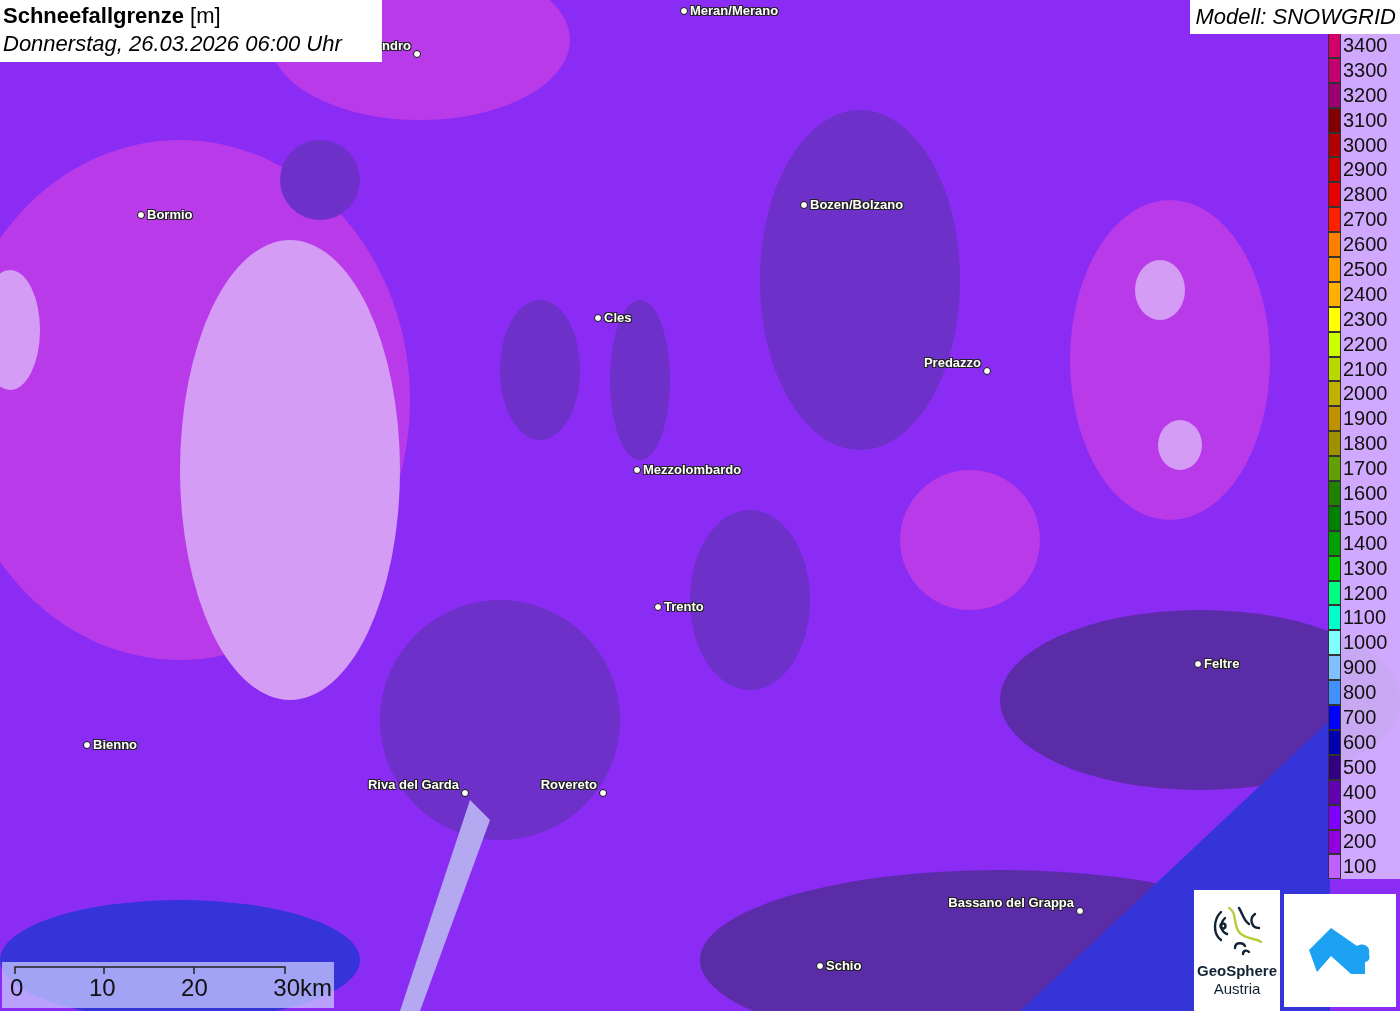  What do you see at coordinates (1365, 170) in the screenshot?
I see `legend-value: 2900` at bounding box center [1365, 170].